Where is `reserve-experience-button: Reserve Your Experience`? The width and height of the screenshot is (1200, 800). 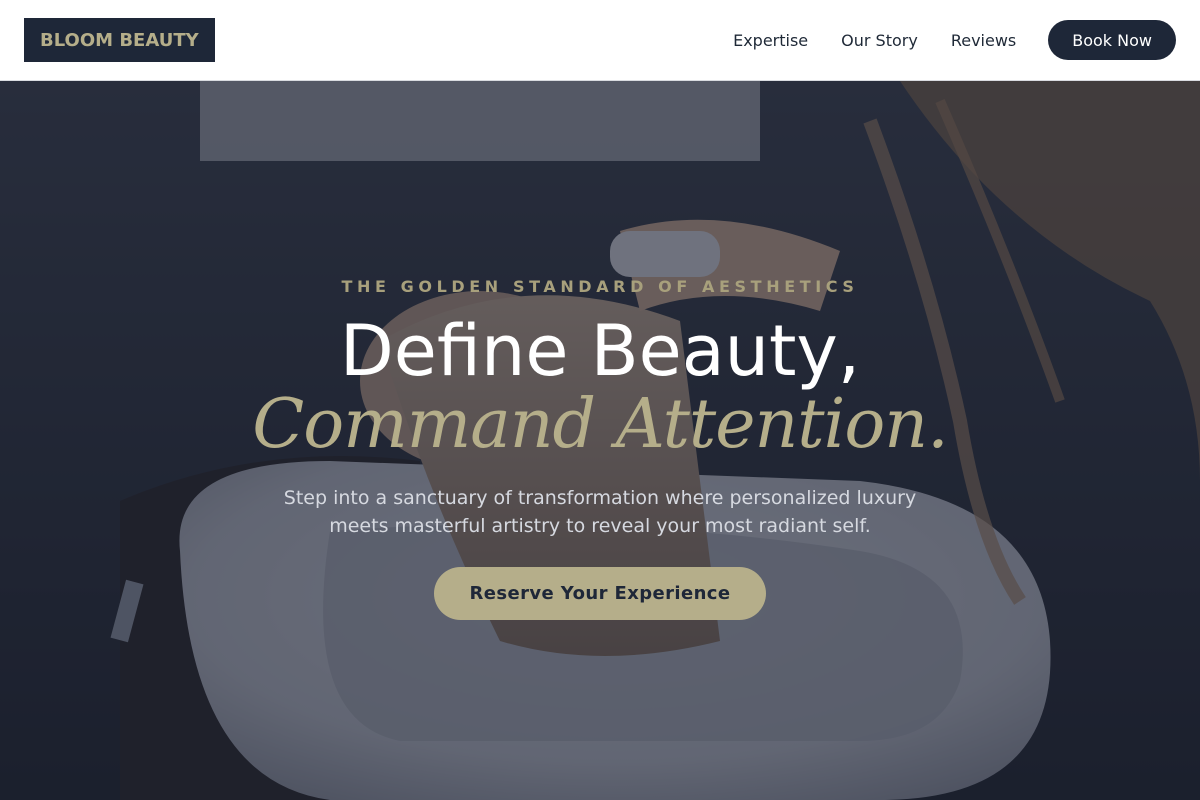
reserve-experience-button: Reserve Your Experience is located at coordinates (600, 593).